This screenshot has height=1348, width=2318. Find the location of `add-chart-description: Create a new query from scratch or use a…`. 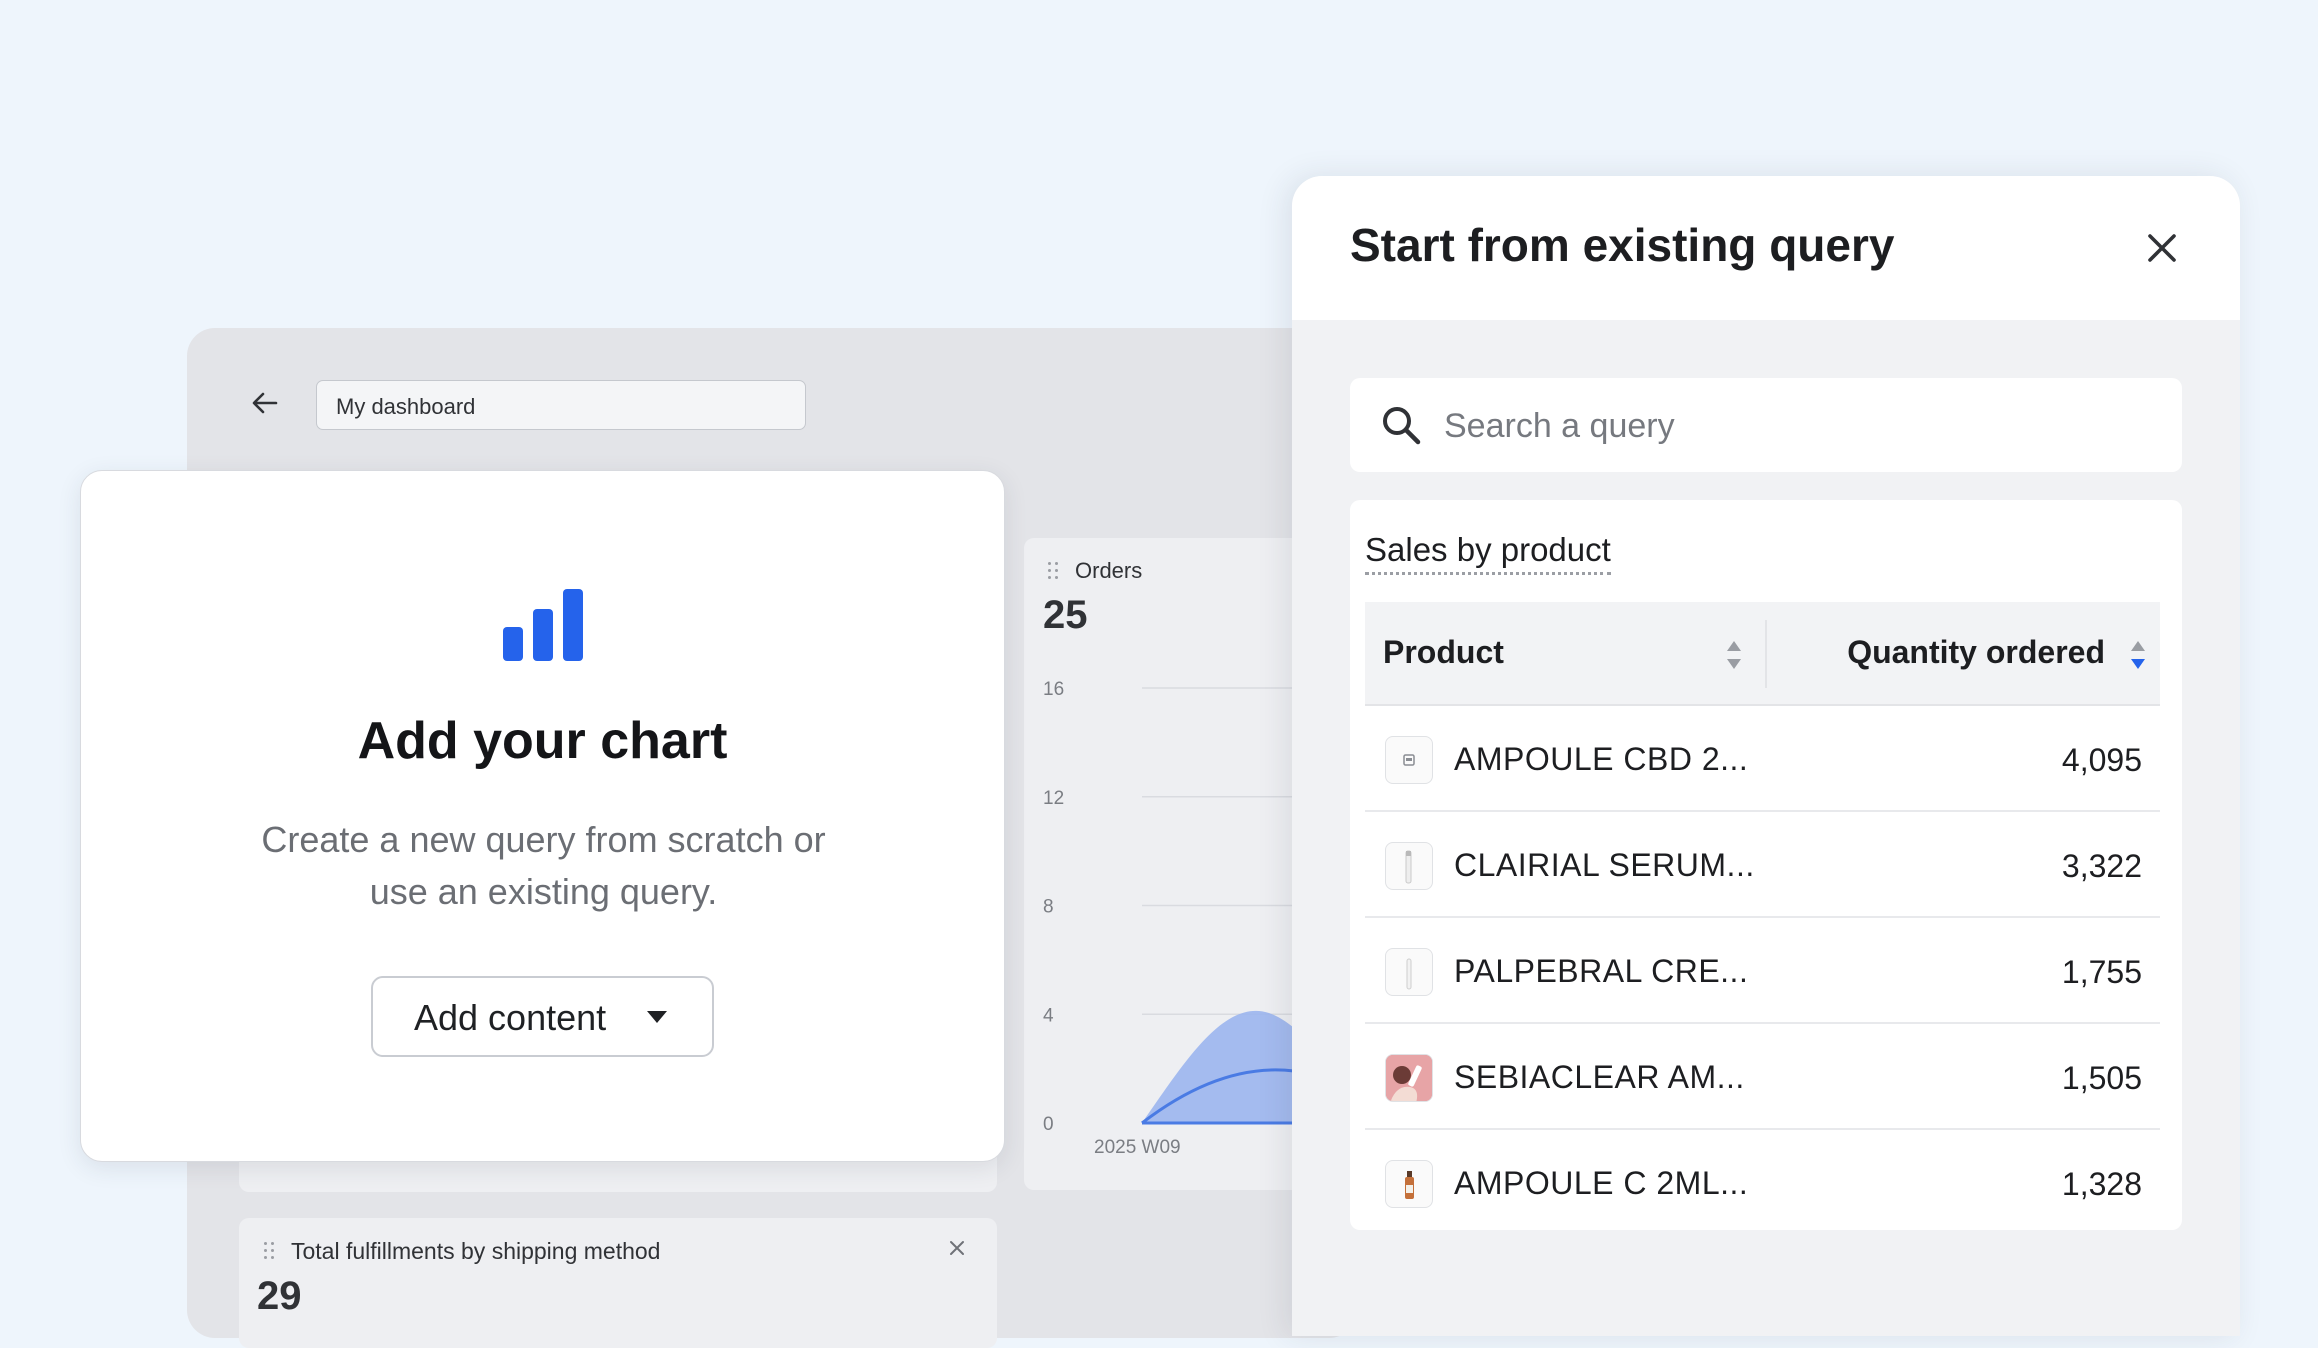

add-chart-description: Create a new query from scratch or use a… is located at coordinates (543, 865).